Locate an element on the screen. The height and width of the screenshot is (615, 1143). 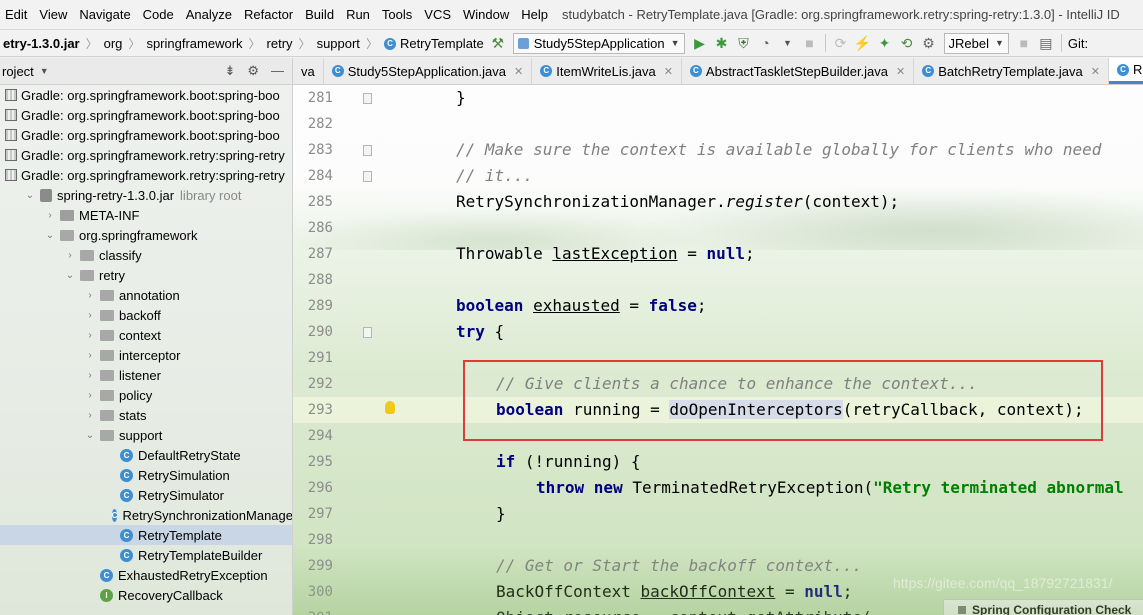
tree-item: C RetryTemplate is located at coordinates (146, 535).